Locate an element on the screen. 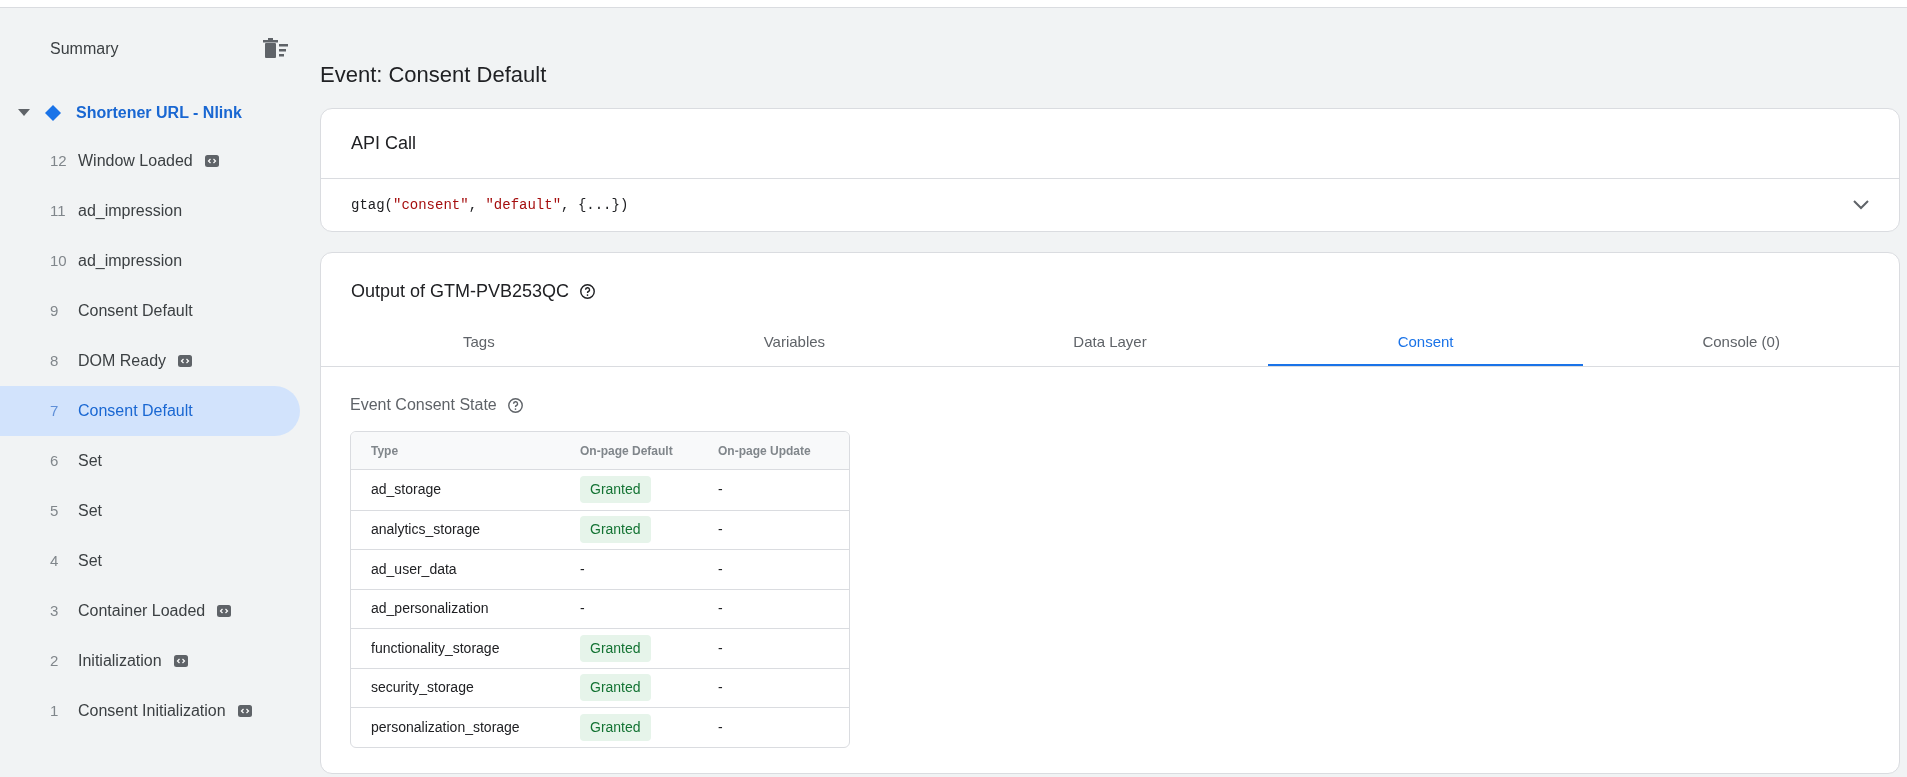 Image resolution: width=1907 pixels, height=777 pixels. tab: Tags is located at coordinates (479, 341).